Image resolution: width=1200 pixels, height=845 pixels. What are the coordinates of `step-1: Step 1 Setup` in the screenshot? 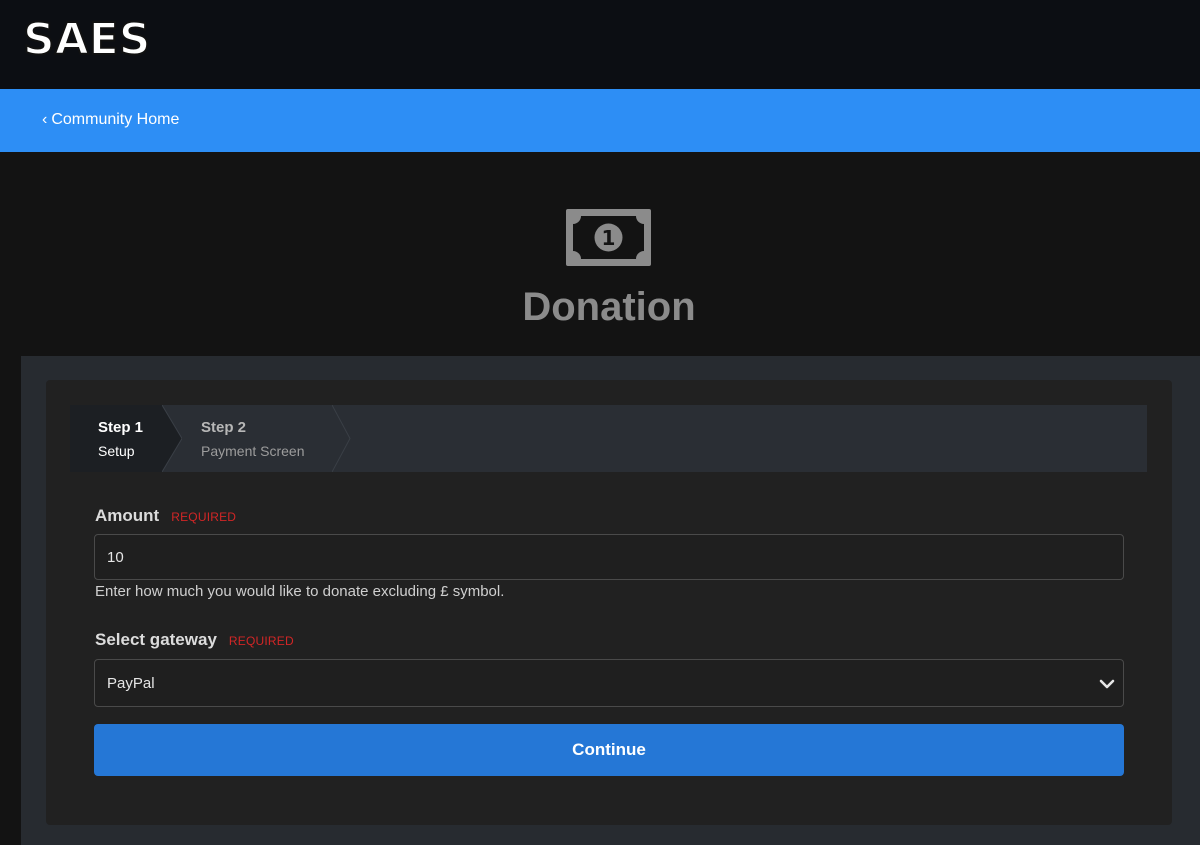 It's located at (116, 438).